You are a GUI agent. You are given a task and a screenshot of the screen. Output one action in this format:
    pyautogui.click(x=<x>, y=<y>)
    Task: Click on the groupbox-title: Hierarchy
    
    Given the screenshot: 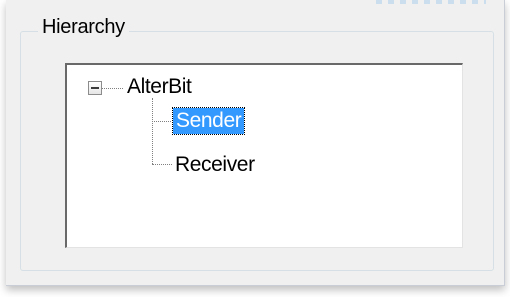 What is the action you would take?
    pyautogui.click(x=83, y=27)
    